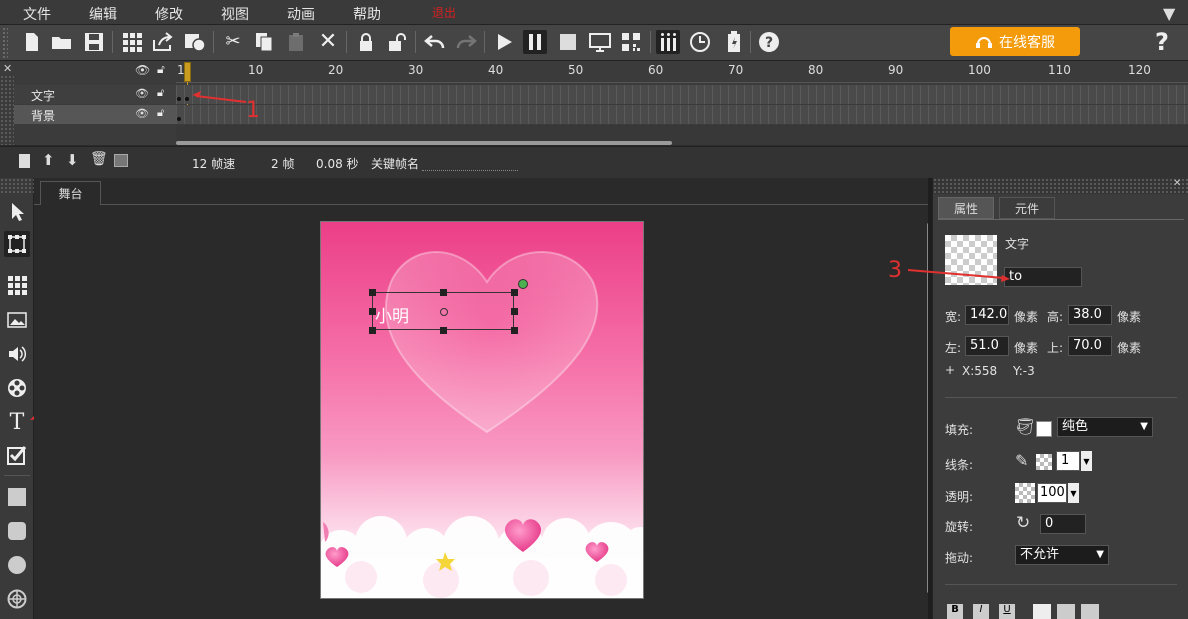  I want to click on paint-bucket-icon: 🪣︎, so click(1025, 426).